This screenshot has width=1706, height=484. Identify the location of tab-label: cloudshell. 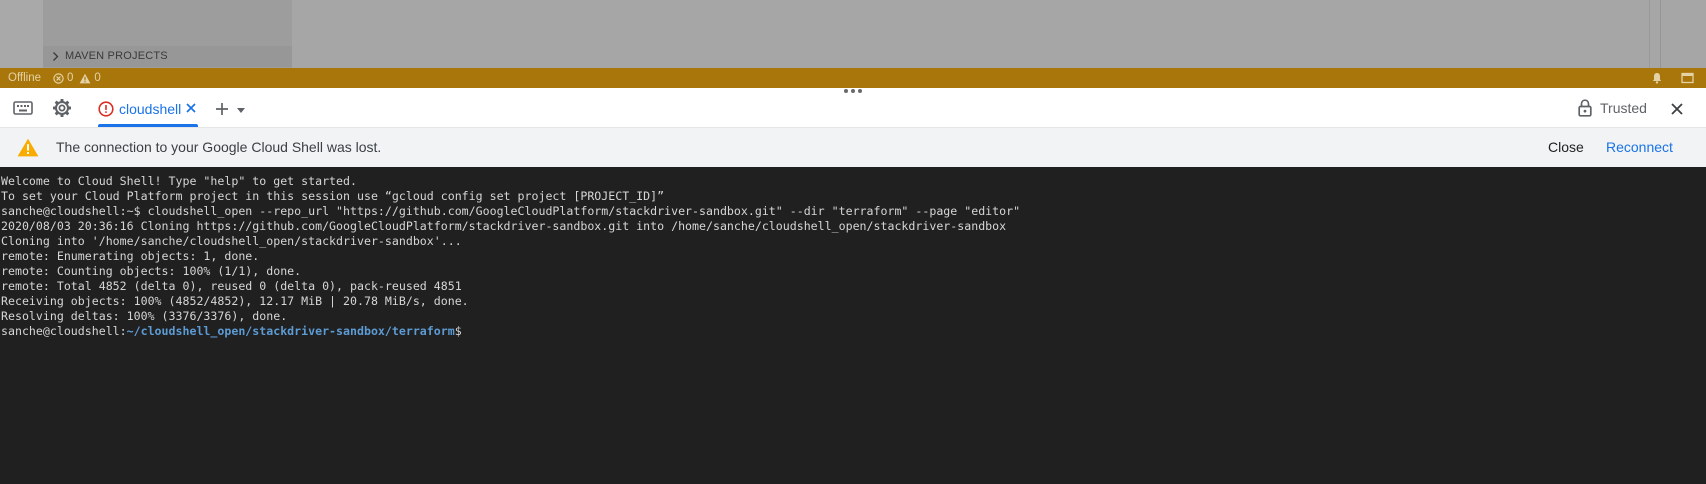
(150, 109).